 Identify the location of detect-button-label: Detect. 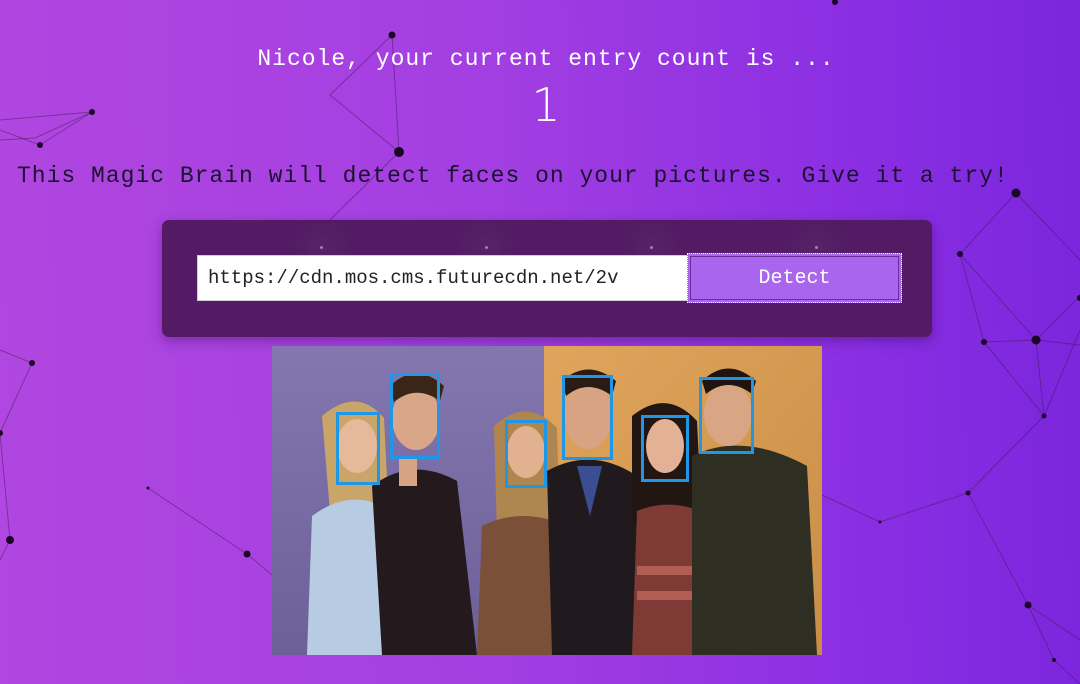
(794, 278).